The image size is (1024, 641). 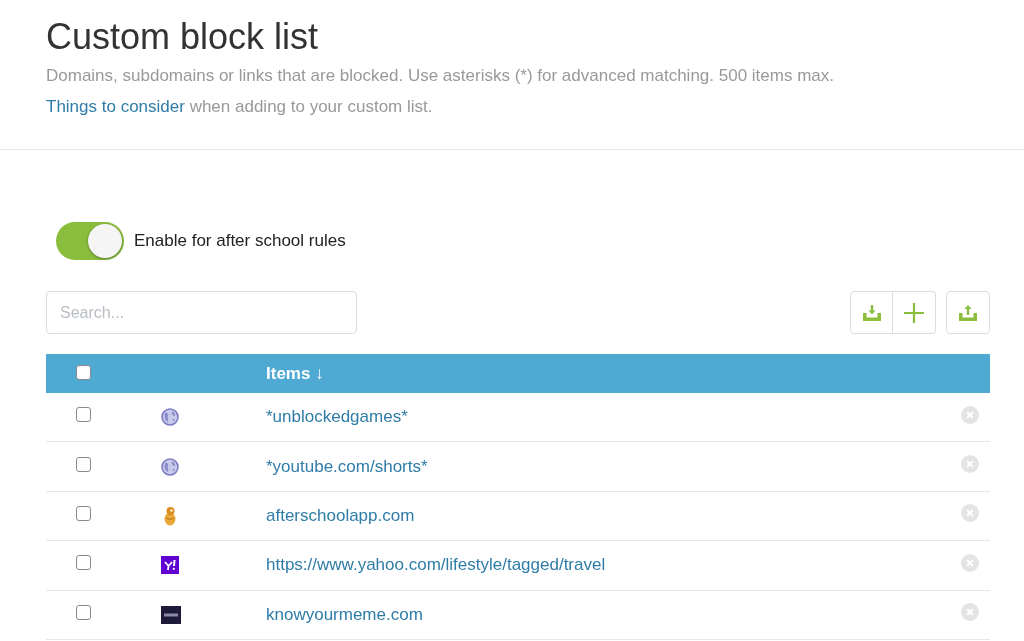 What do you see at coordinates (337, 417) in the screenshot?
I see `item-link: *unblockedgames*` at bounding box center [337, 417].